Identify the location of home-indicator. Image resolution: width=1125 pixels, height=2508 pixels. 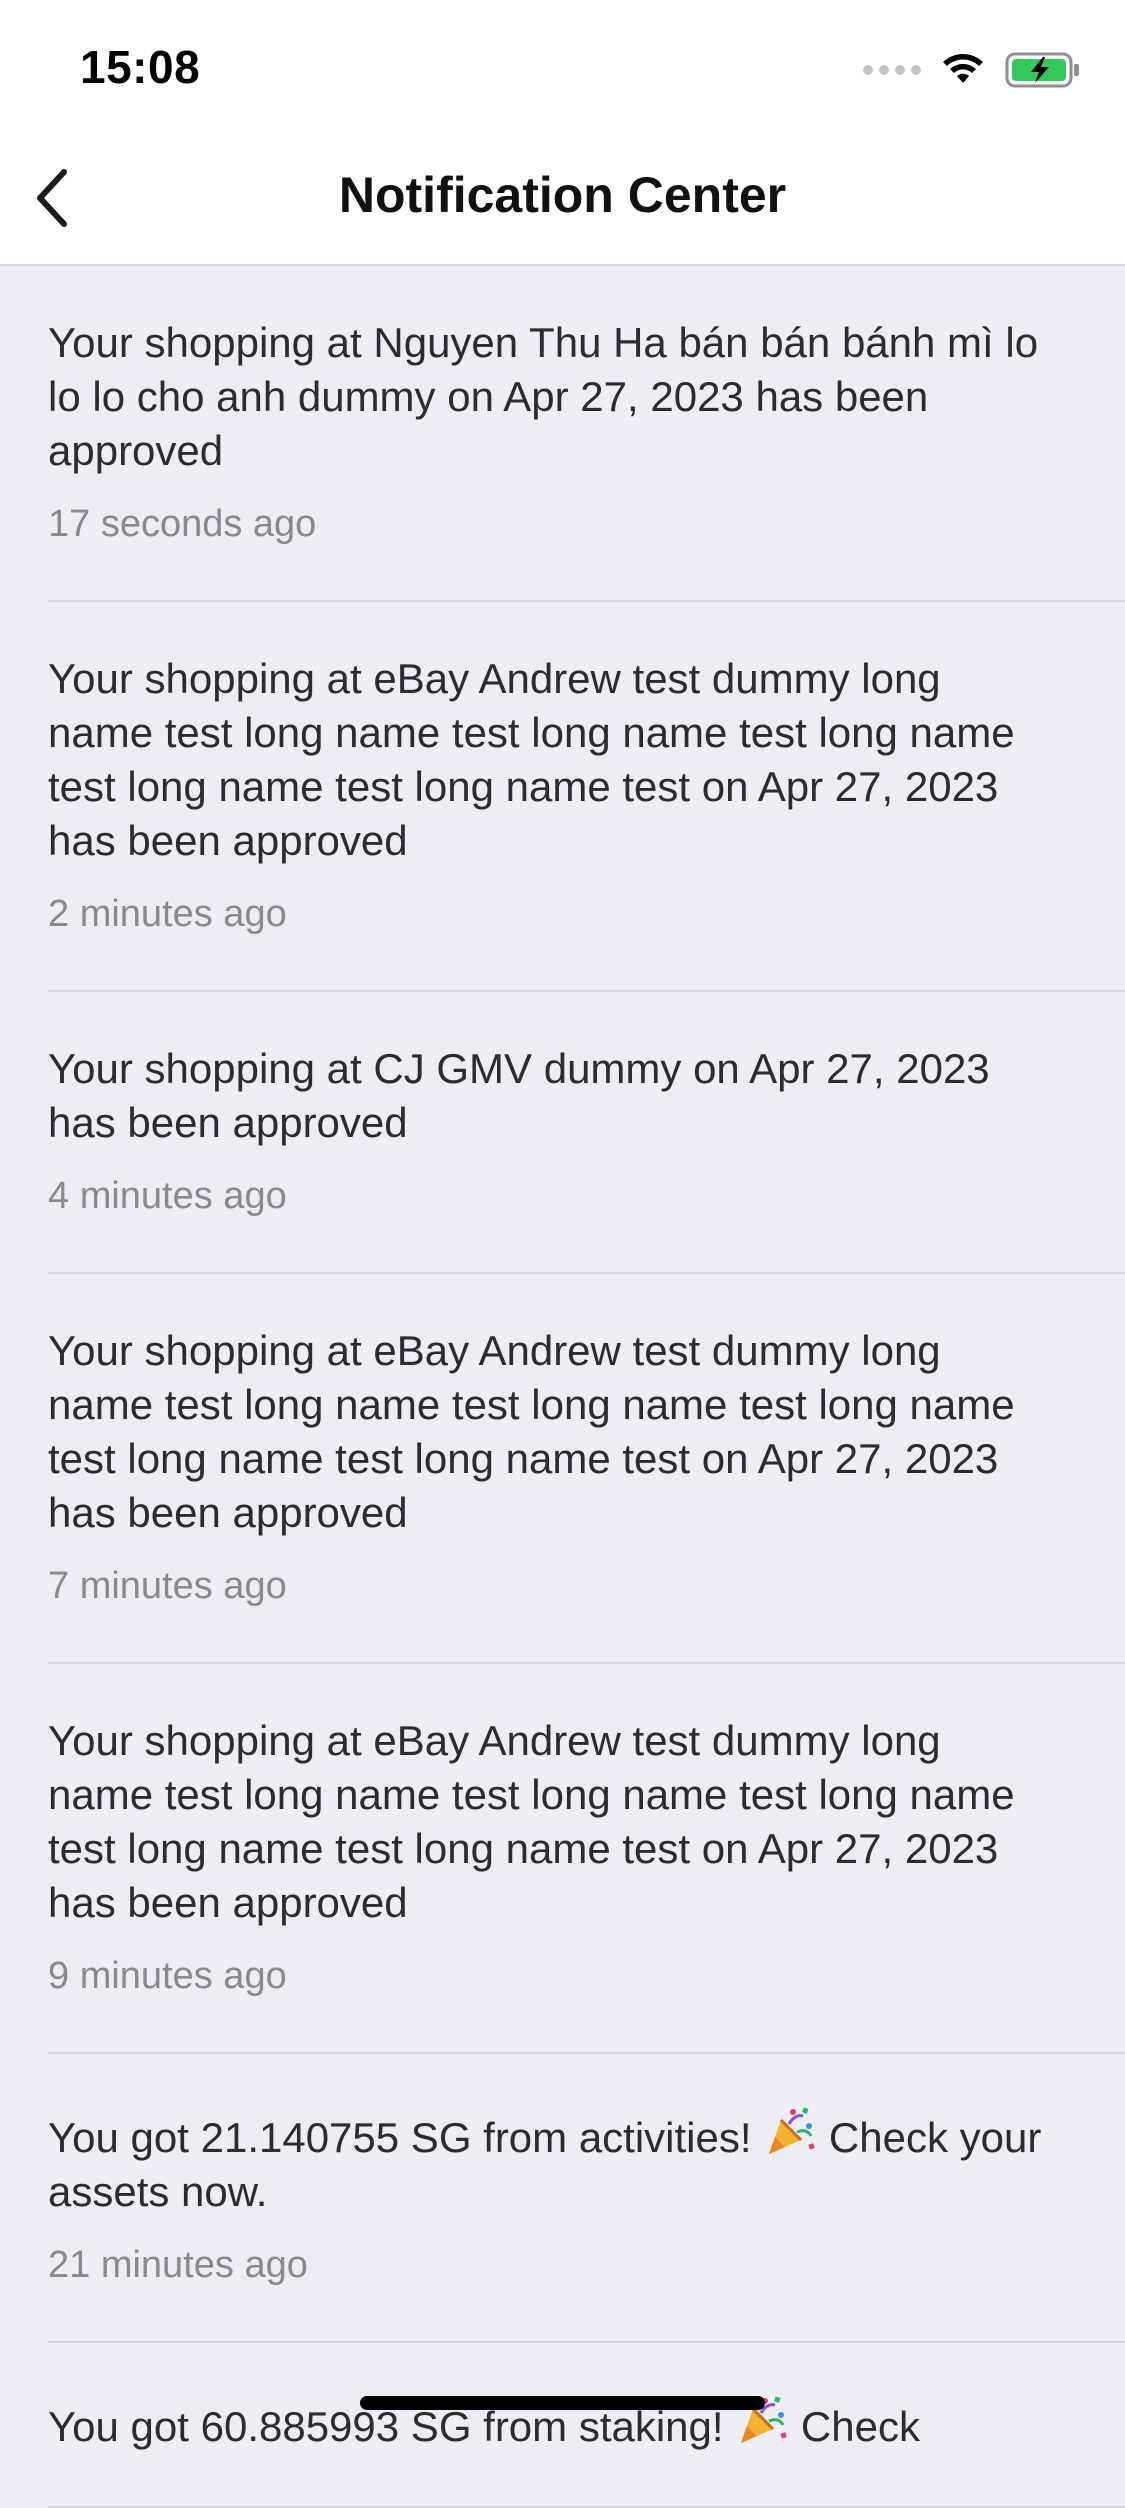
(562, 2403).